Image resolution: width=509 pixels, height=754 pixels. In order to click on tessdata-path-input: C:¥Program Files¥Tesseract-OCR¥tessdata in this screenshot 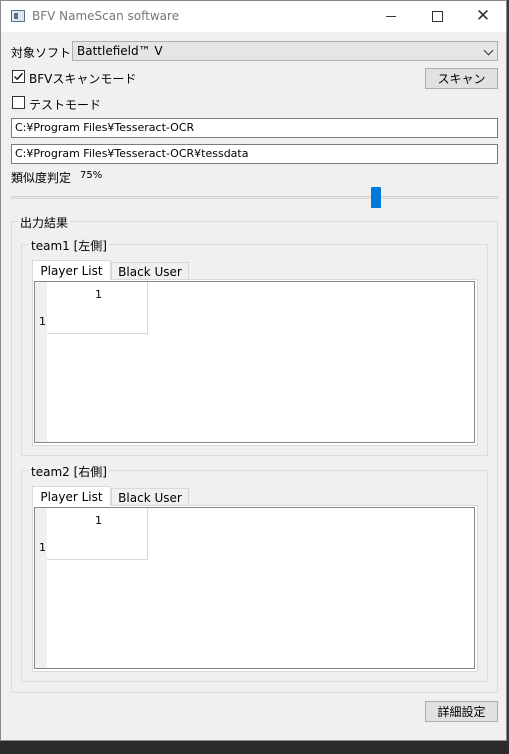, I will do `click(254, 154)`.